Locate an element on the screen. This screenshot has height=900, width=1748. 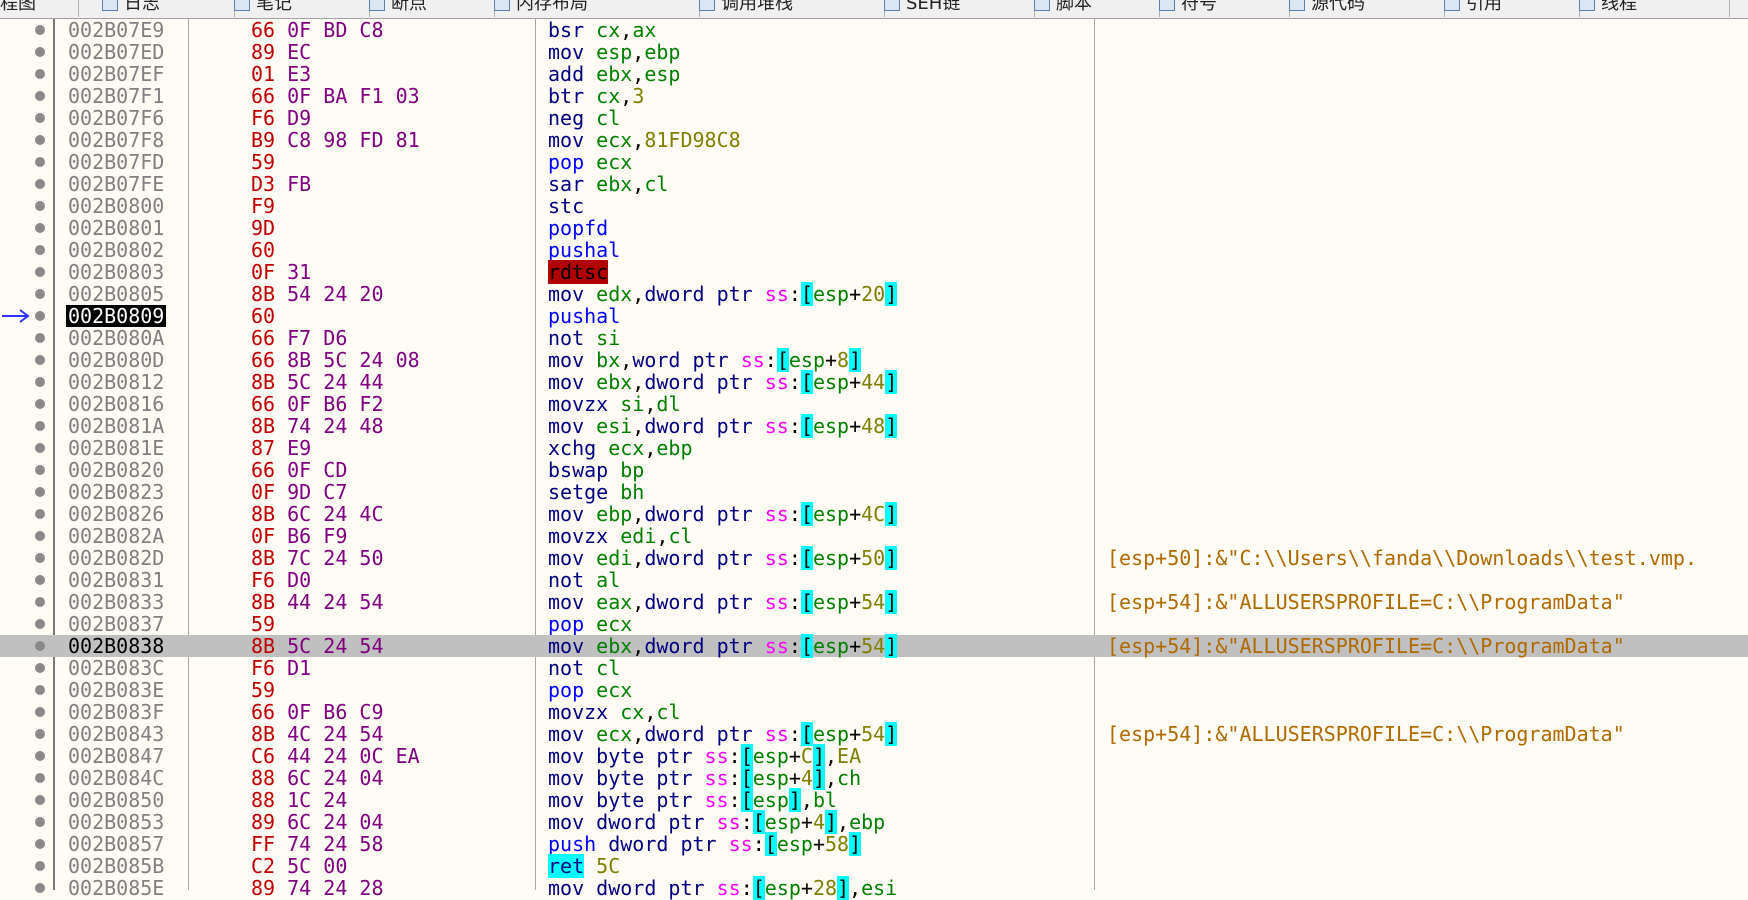
address-cell: 002B07FE is located at coordinates (116, 184).